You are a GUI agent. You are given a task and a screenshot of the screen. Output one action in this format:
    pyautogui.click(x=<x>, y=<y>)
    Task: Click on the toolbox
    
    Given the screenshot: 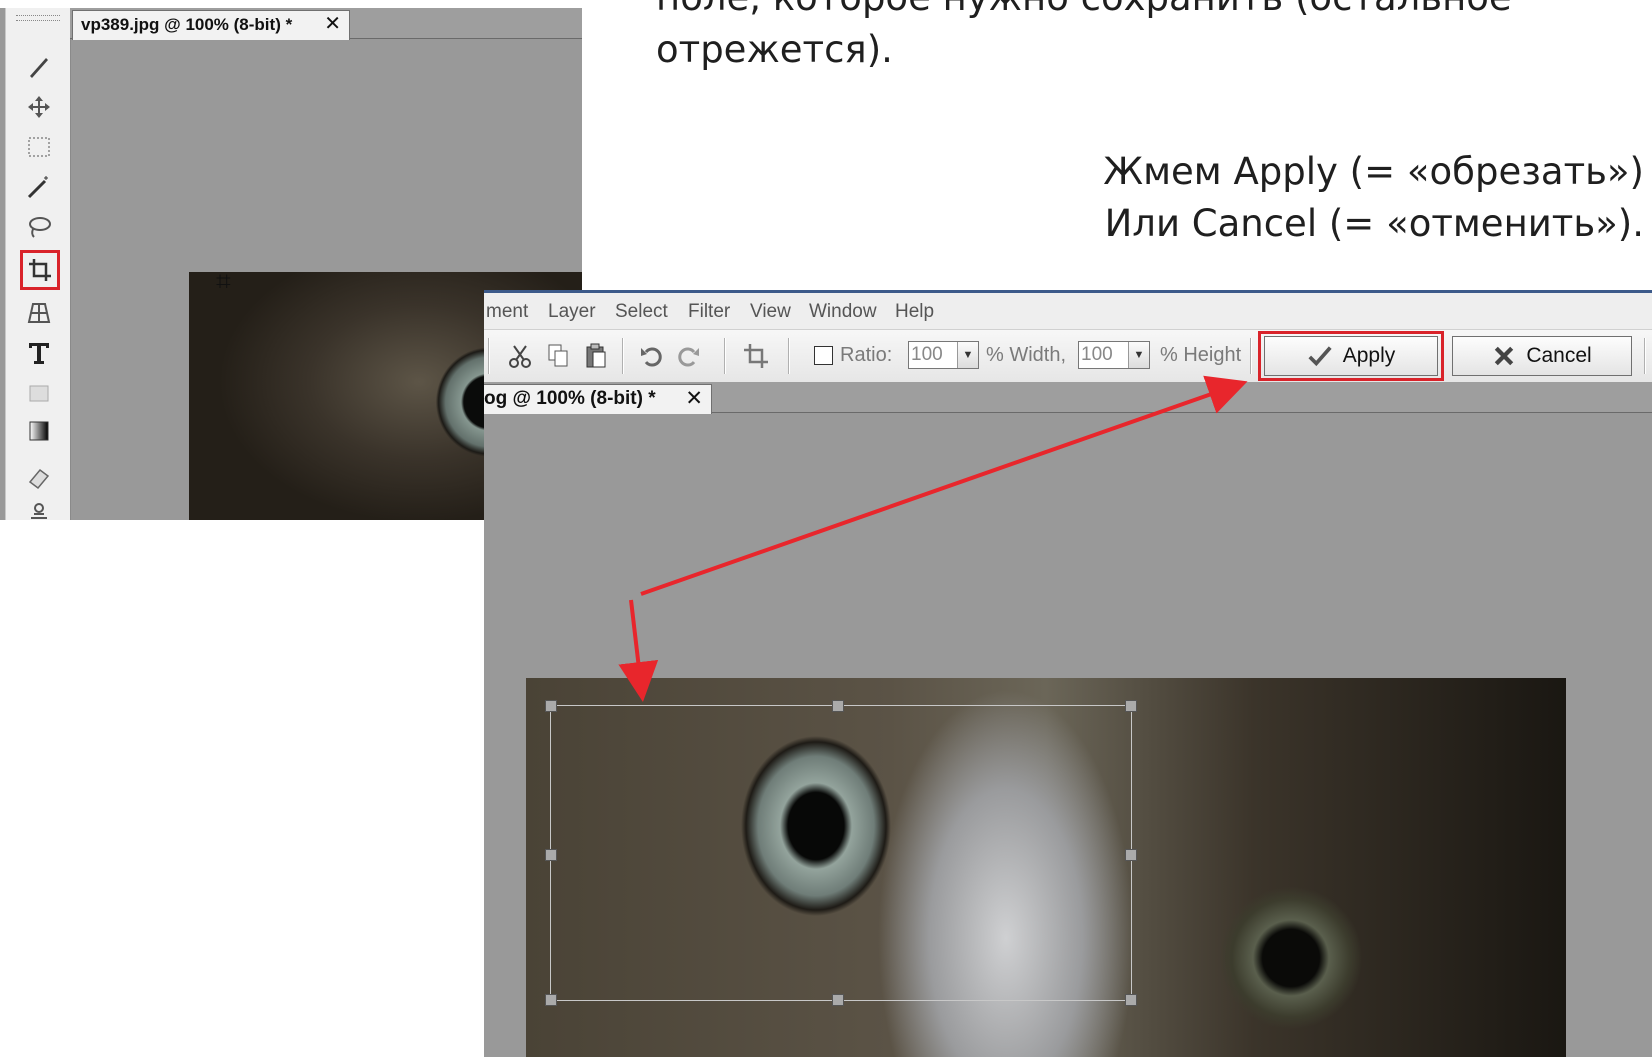 What is the action you would take?
    pyautogui.click(x=38, y=264)
    